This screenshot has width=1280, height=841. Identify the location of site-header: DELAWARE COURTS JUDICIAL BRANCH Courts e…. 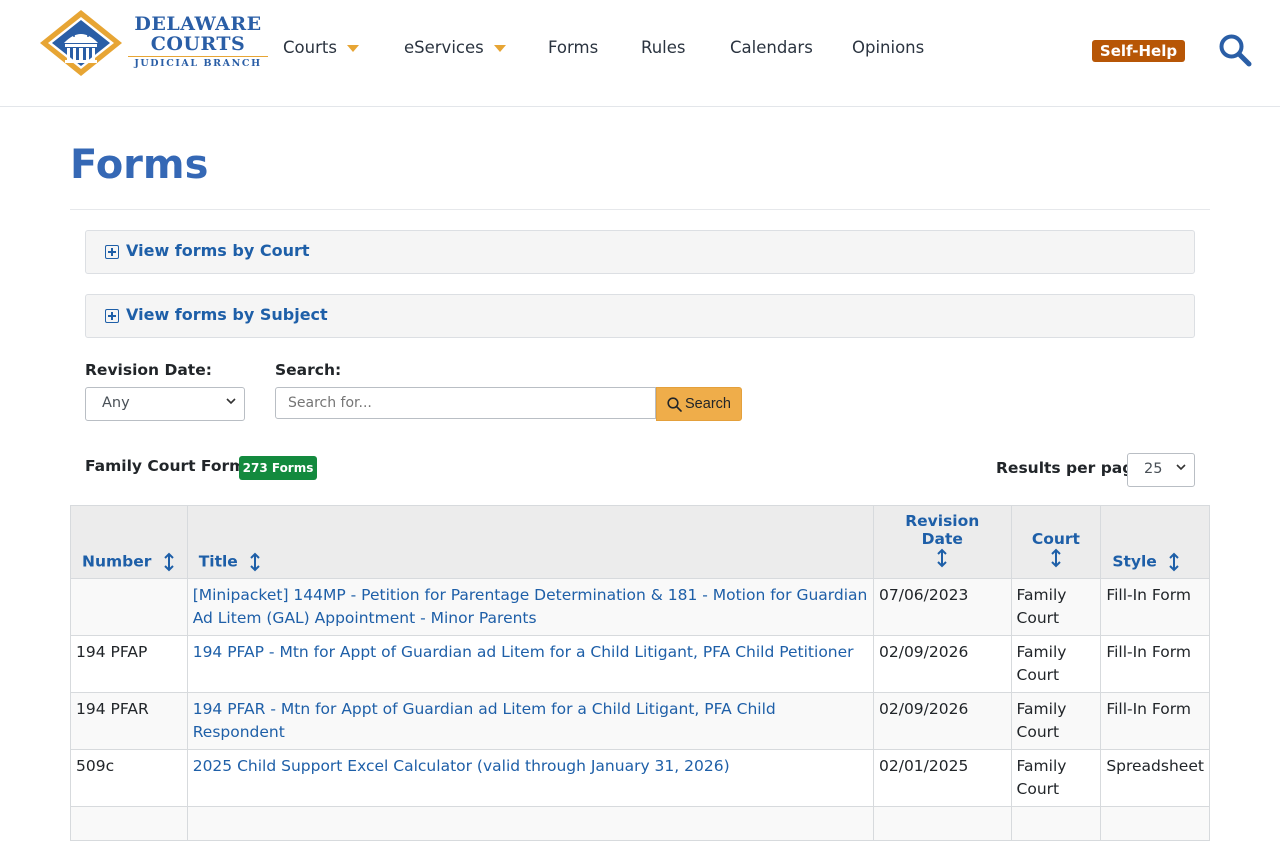
(640, 53).